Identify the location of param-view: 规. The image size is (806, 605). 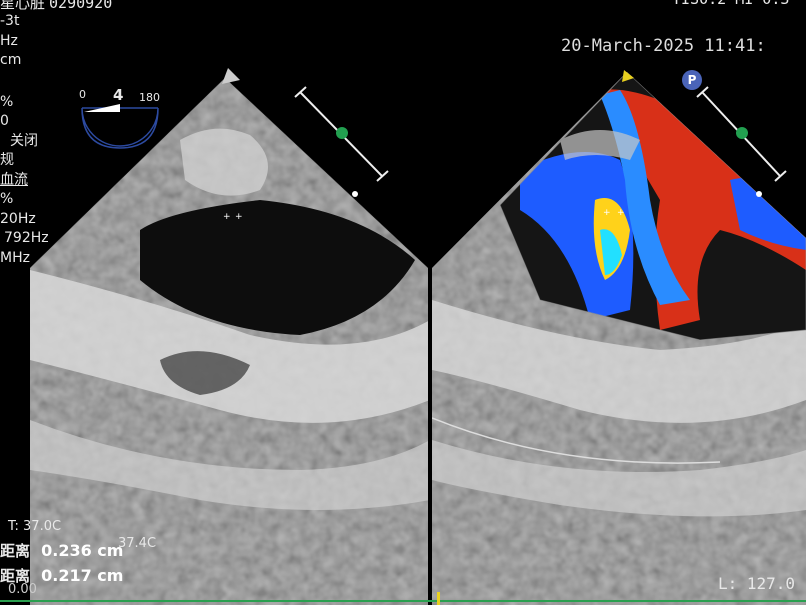
(7, 160).